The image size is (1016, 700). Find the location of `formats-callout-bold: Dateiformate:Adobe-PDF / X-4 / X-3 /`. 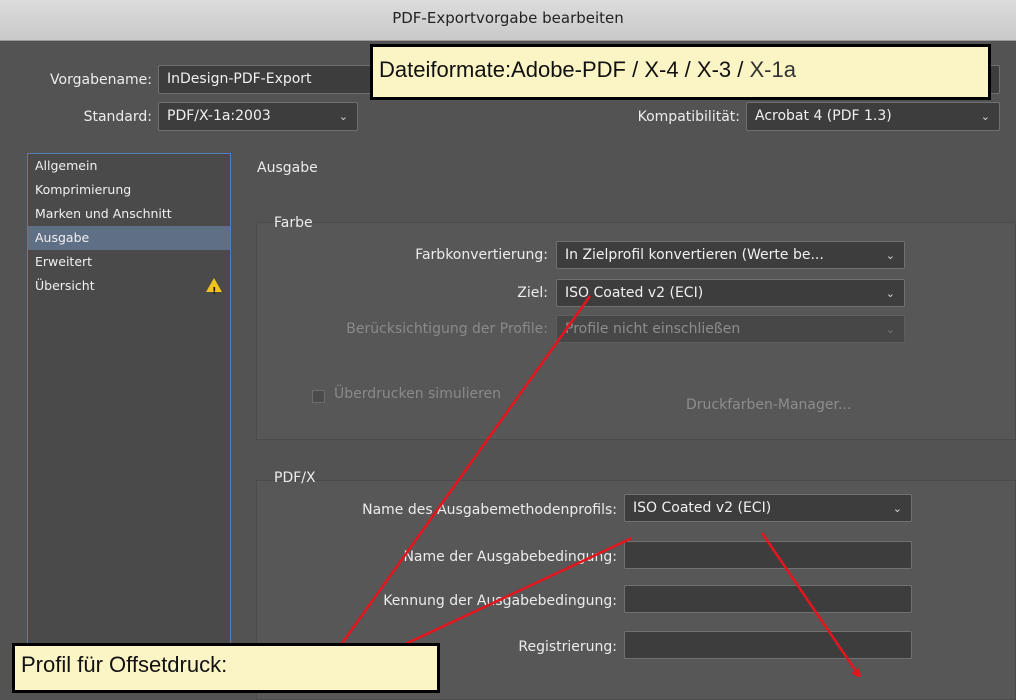

formats-callout-bold: Dateiformate:Adobe-PDF / X-4 / X-3 / is located at coordinates (561, 69).